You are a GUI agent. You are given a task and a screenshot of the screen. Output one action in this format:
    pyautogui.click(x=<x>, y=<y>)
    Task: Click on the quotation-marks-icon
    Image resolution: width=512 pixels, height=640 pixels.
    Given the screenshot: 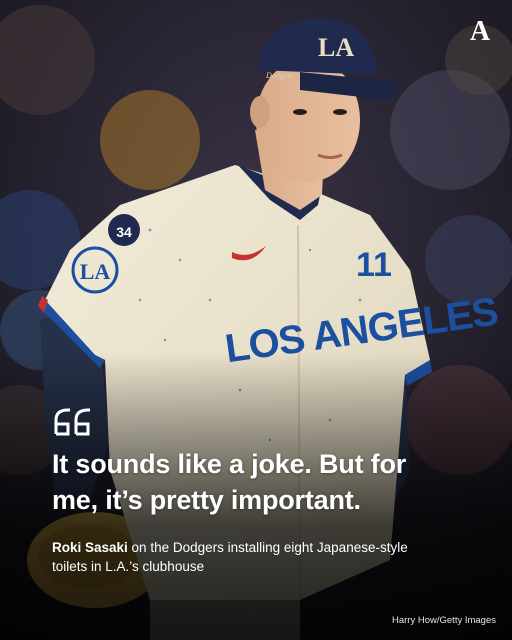 What is the action you would take?
    pyautogui.click(x=72, y=422)
    